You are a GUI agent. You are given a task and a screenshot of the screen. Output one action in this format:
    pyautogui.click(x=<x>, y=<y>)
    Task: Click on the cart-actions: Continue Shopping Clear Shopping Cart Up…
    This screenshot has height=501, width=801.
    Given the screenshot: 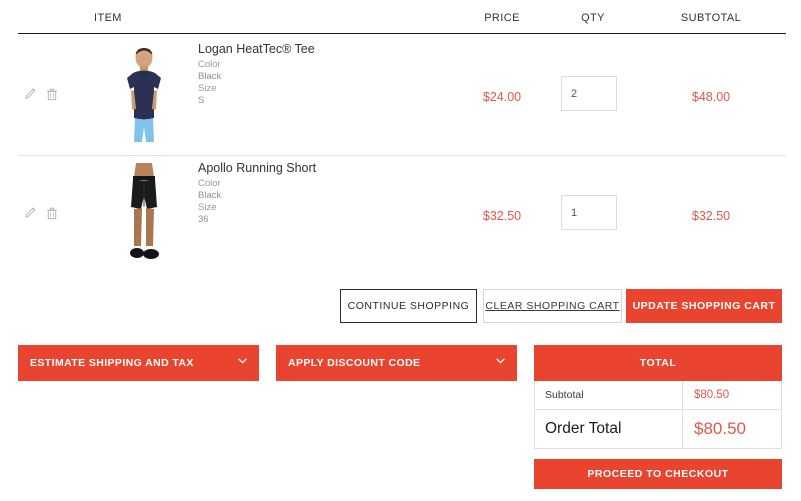 What is the action you would take?
    pyautogui.click(x=400, y=306)
    